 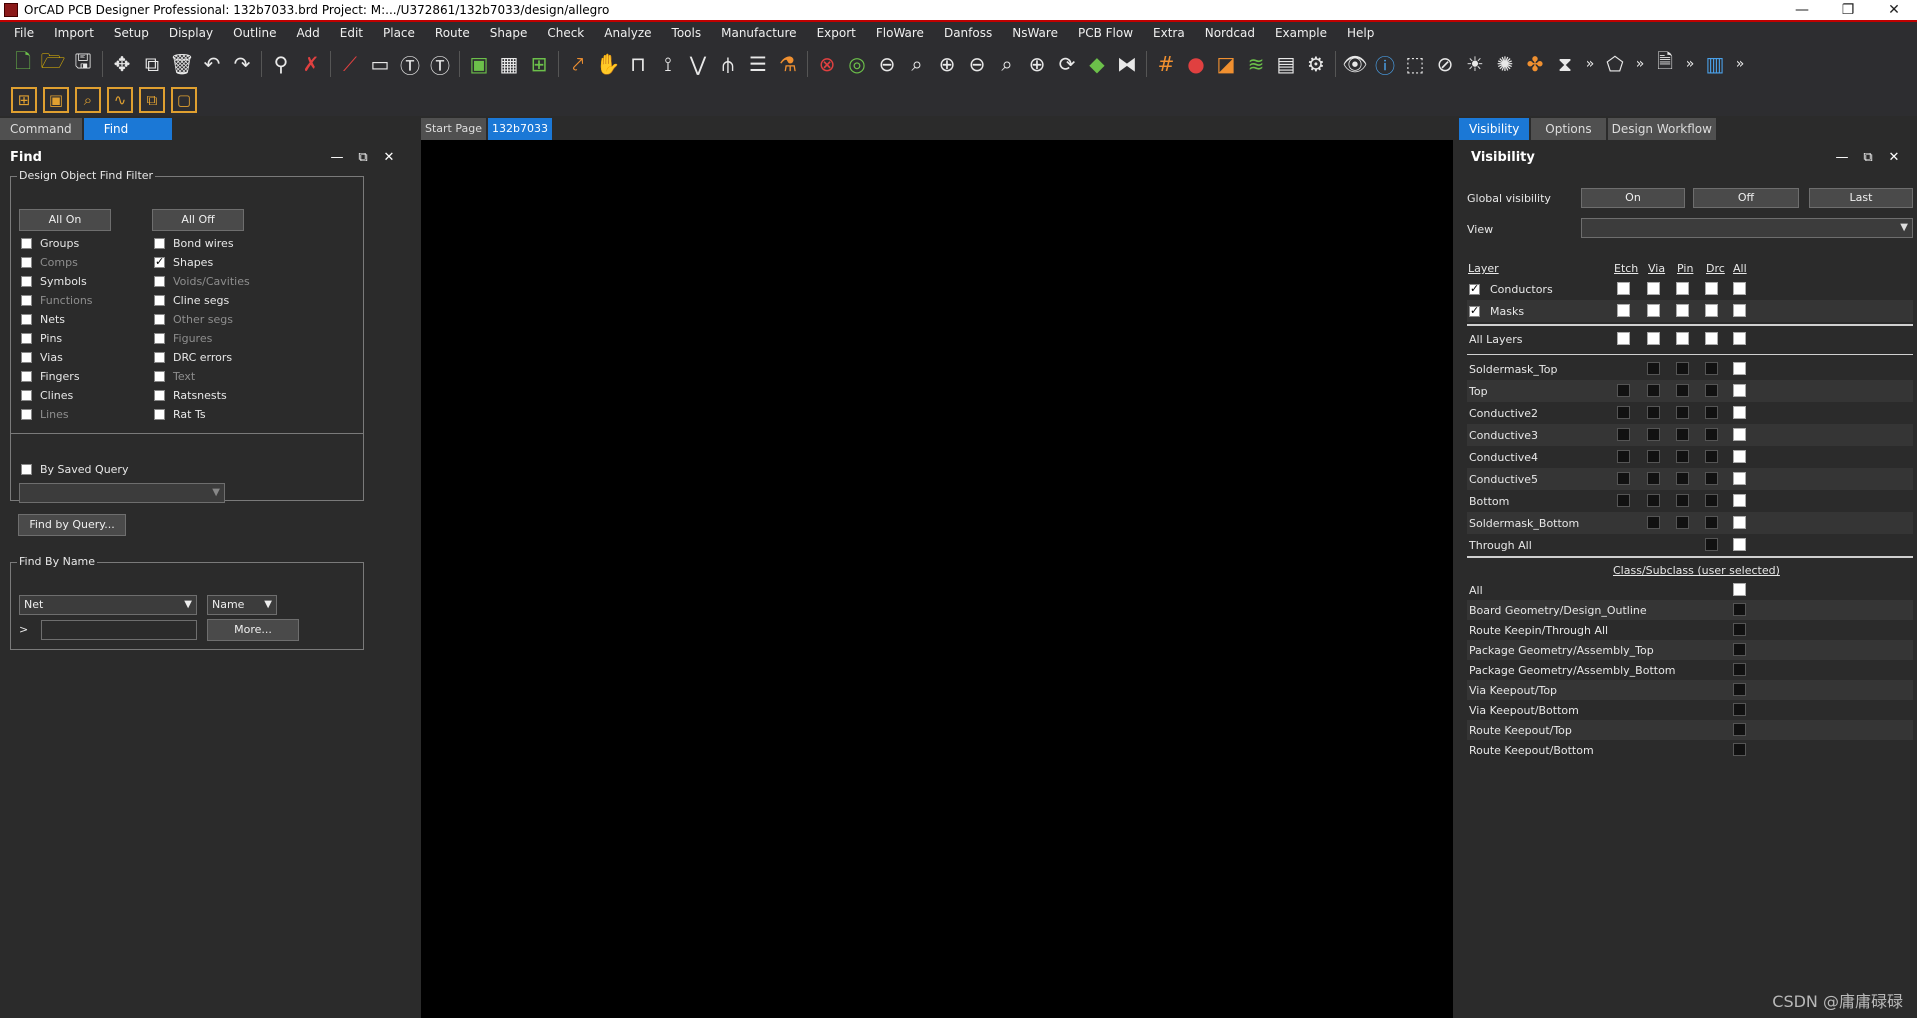 What do you see at coordinates (758, 64) in the screenshot?
I see `spread-icon: ☰` at bounding box center [758, 64].